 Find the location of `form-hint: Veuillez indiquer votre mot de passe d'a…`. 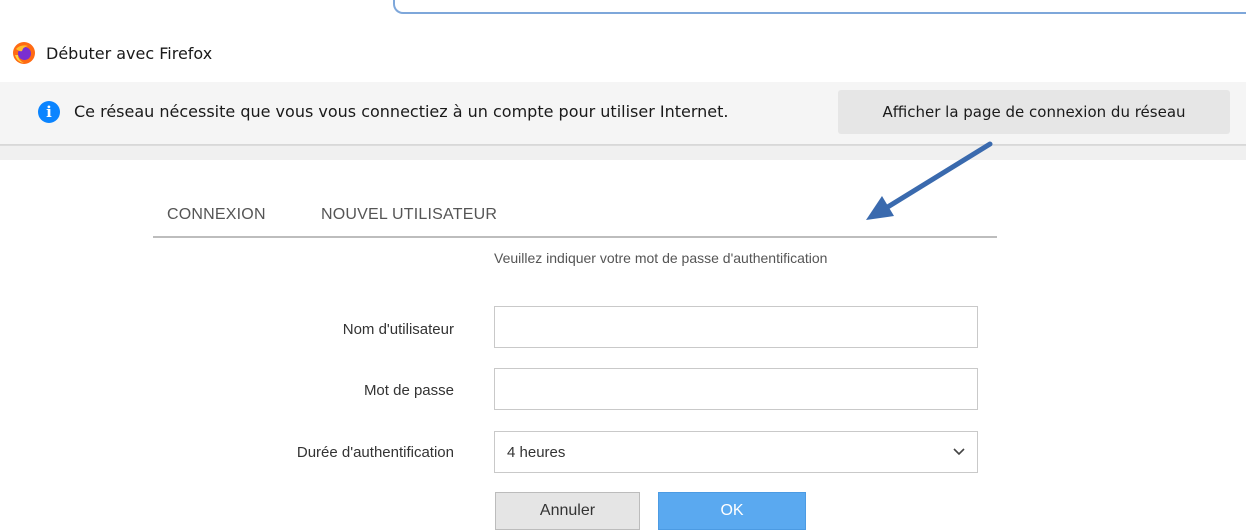

form-hint: Veuillez indiquer votre mot de passe d'a… is located at coordinates (661, 258).